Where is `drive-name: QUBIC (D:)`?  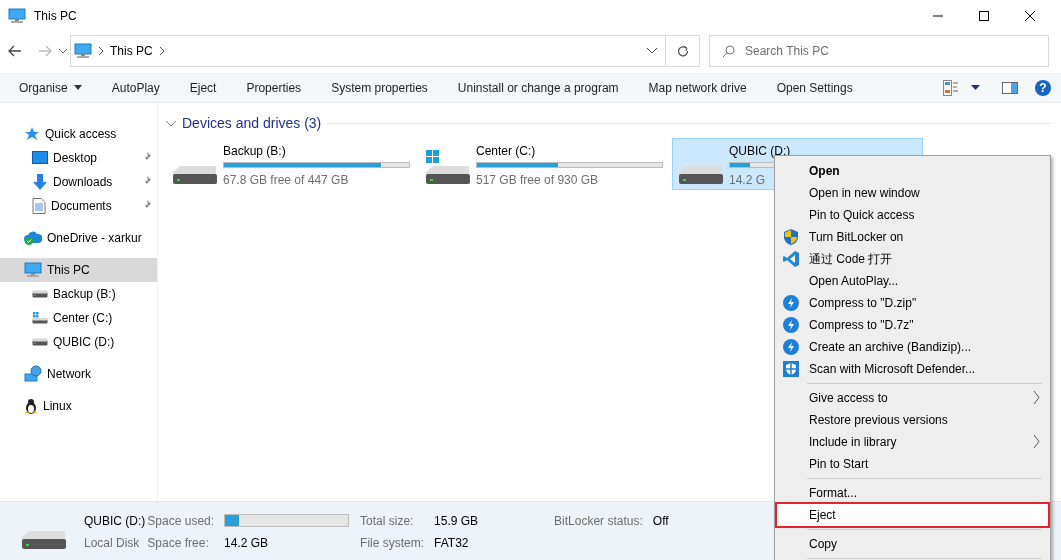
drive-name: QUBIC (D:) is located at coordinates (115, 521).